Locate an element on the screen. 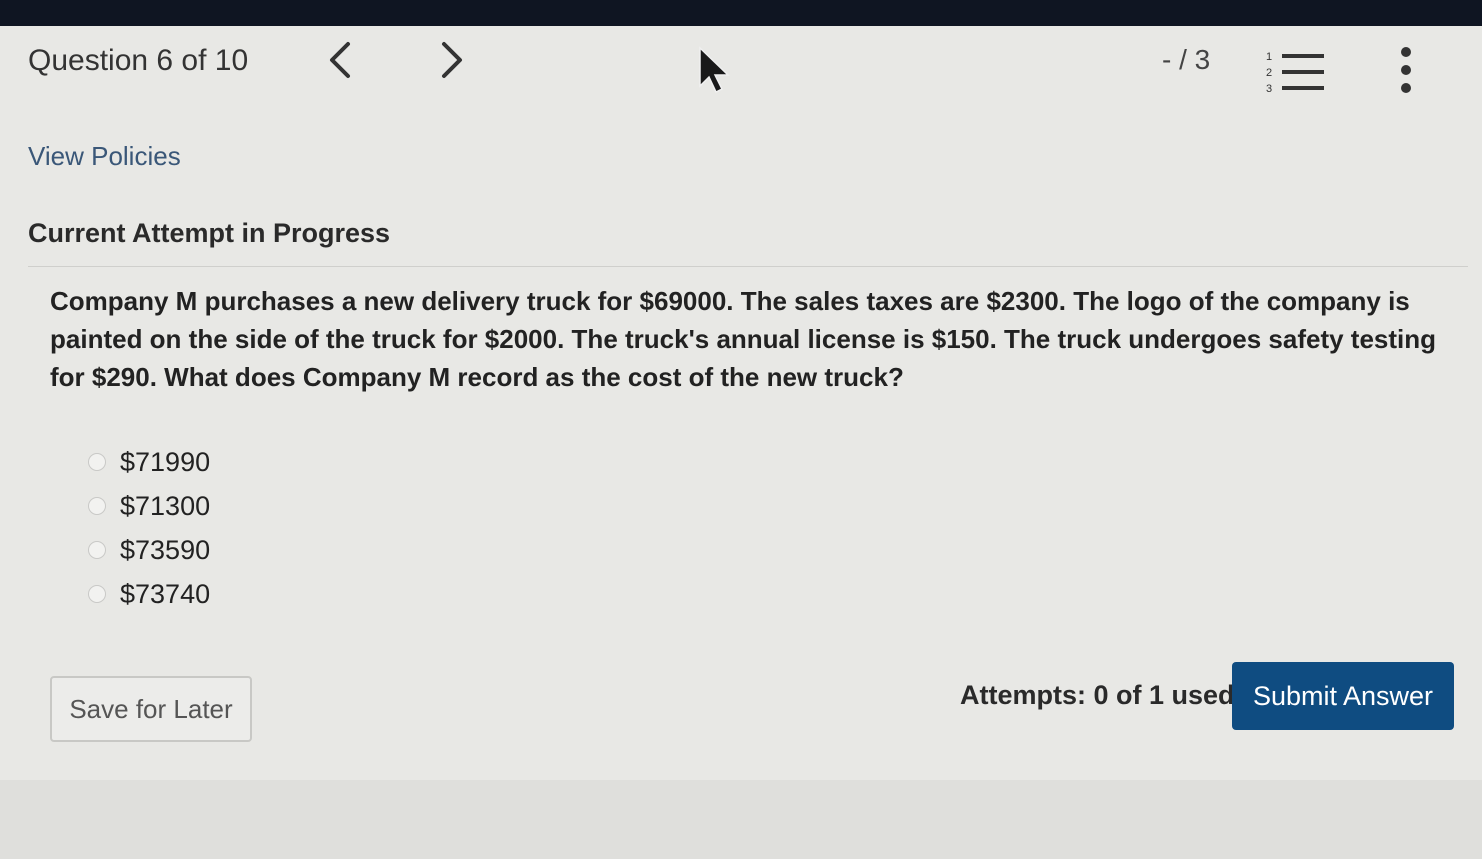  answer-option: $73740 is located at coordinates (149, 594).